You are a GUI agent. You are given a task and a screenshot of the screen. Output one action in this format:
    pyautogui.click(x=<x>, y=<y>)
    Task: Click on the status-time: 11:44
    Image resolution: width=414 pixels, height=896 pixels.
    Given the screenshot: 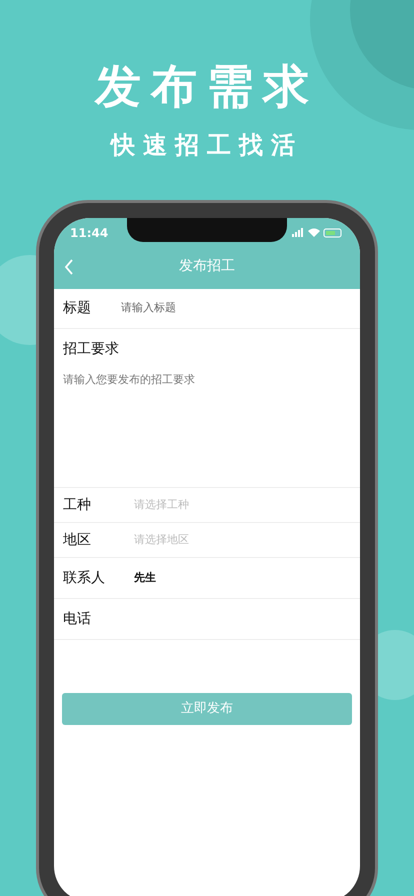 What is the action you would take?
    pyautogui.click(x=89, y=233)
    